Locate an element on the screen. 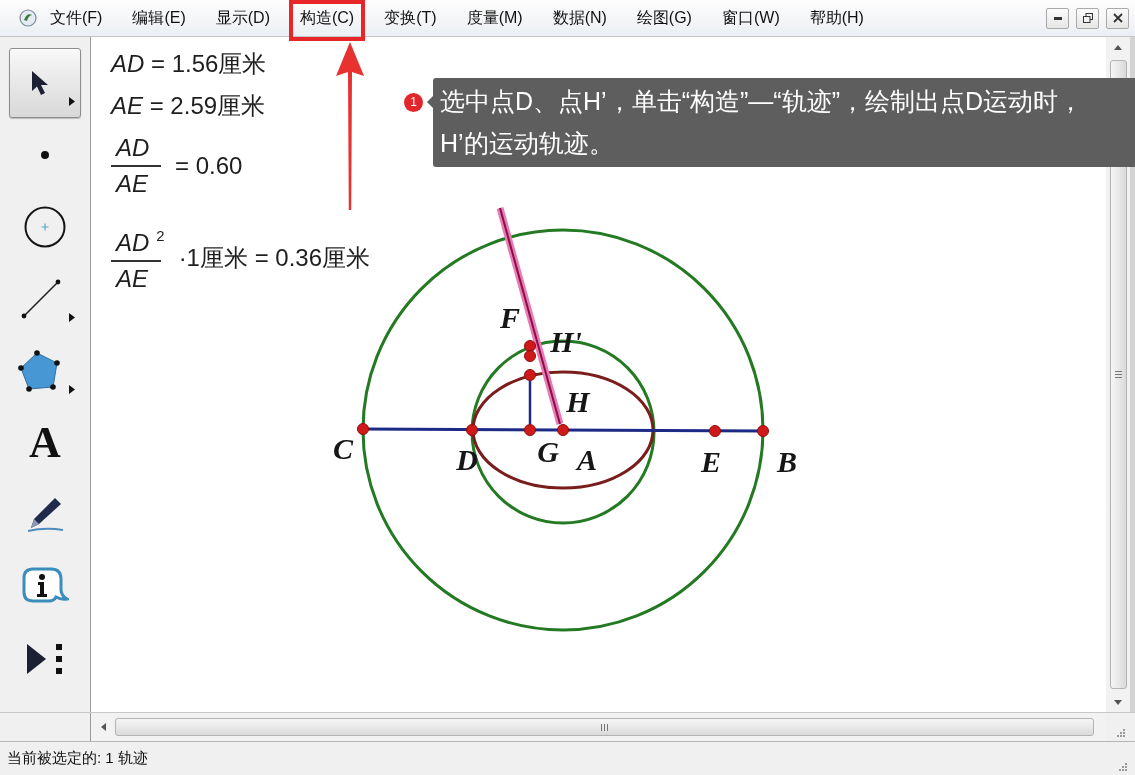 This screenshot has height=775, width=1135. point-icon is located at coordinates (45, 155).